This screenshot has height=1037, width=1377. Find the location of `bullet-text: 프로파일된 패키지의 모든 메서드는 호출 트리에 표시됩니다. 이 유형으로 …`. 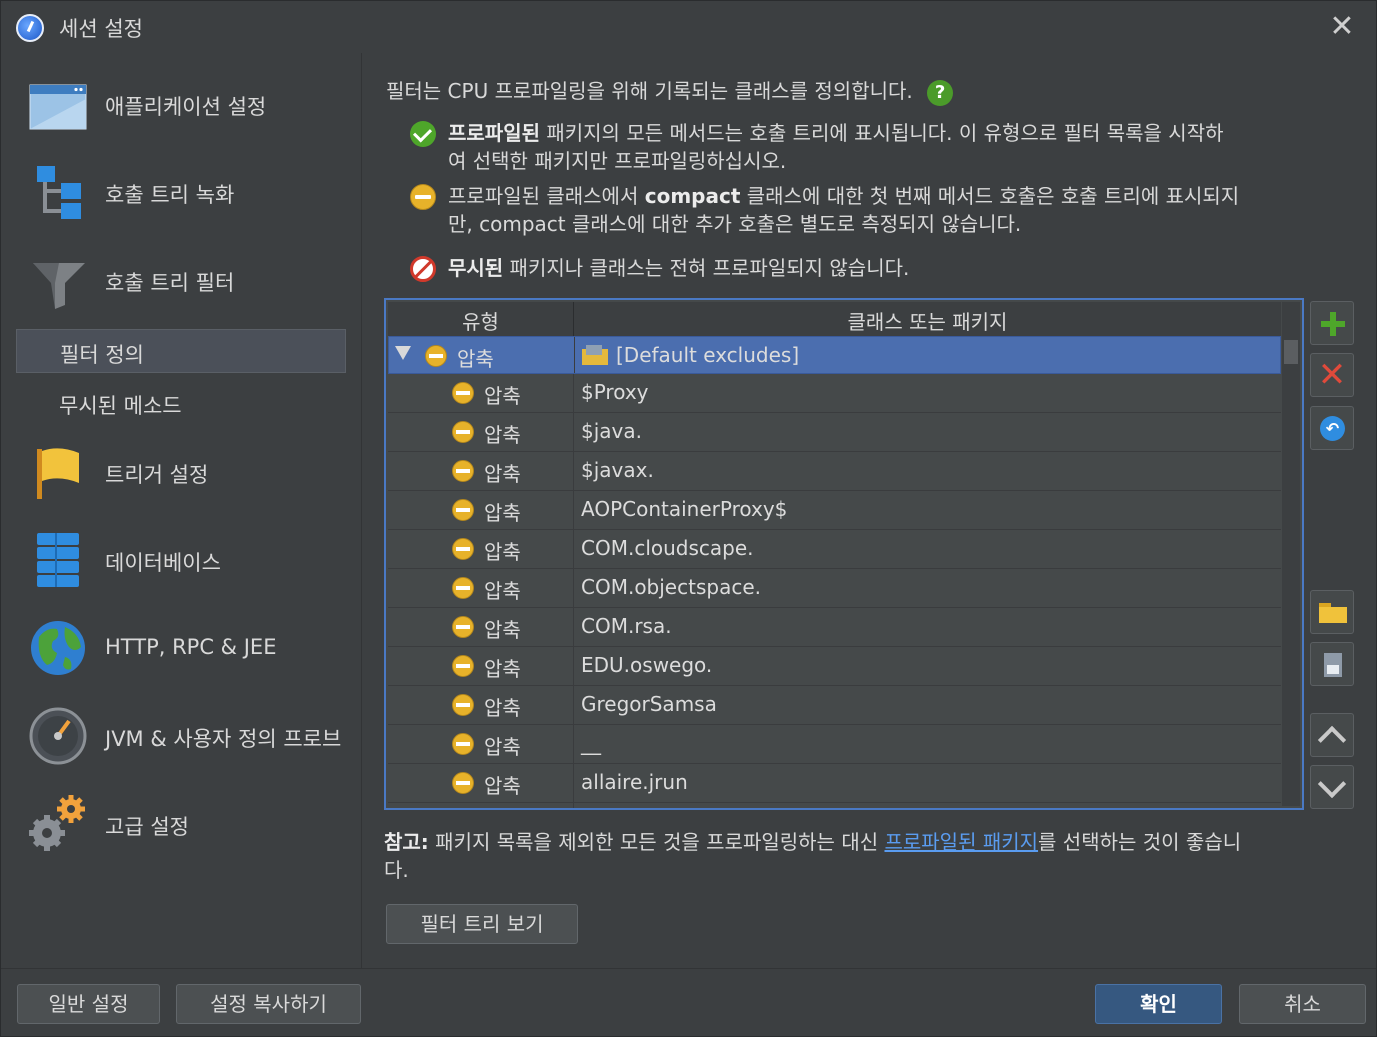

bullet-text: 프로파일된 패키지의 모든 메서드는 호출 트리에 표시됩니다. 이 유형으로 … is located at coordinates (888, 147).